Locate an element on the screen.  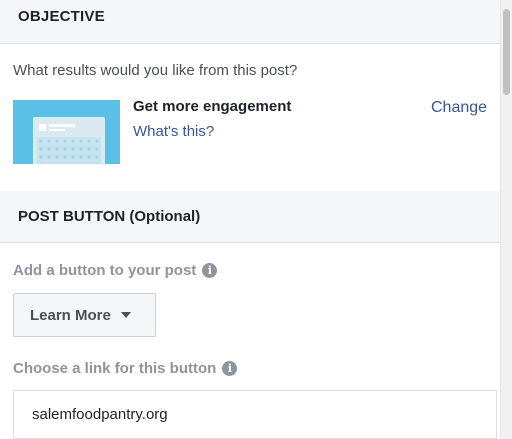
objective-header-title: OBJECTIVE is located at coordinates (61, 16).